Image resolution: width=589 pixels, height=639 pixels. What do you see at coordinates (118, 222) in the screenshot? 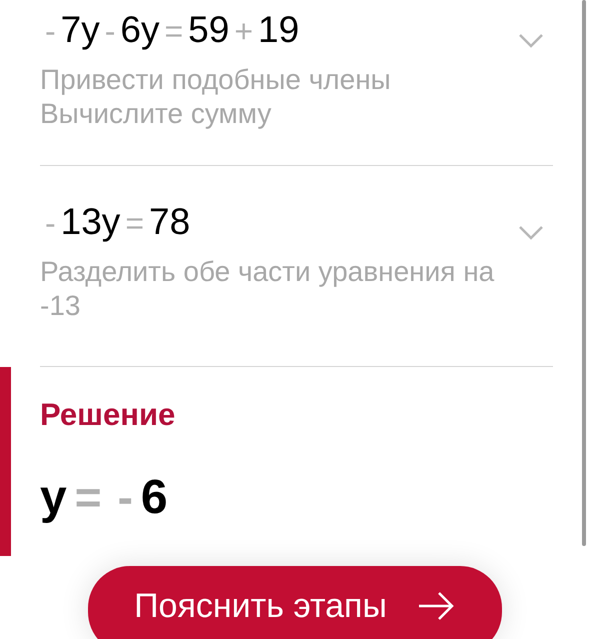
I see `step-equation: -13y=78` at bounding box center [118, 222].